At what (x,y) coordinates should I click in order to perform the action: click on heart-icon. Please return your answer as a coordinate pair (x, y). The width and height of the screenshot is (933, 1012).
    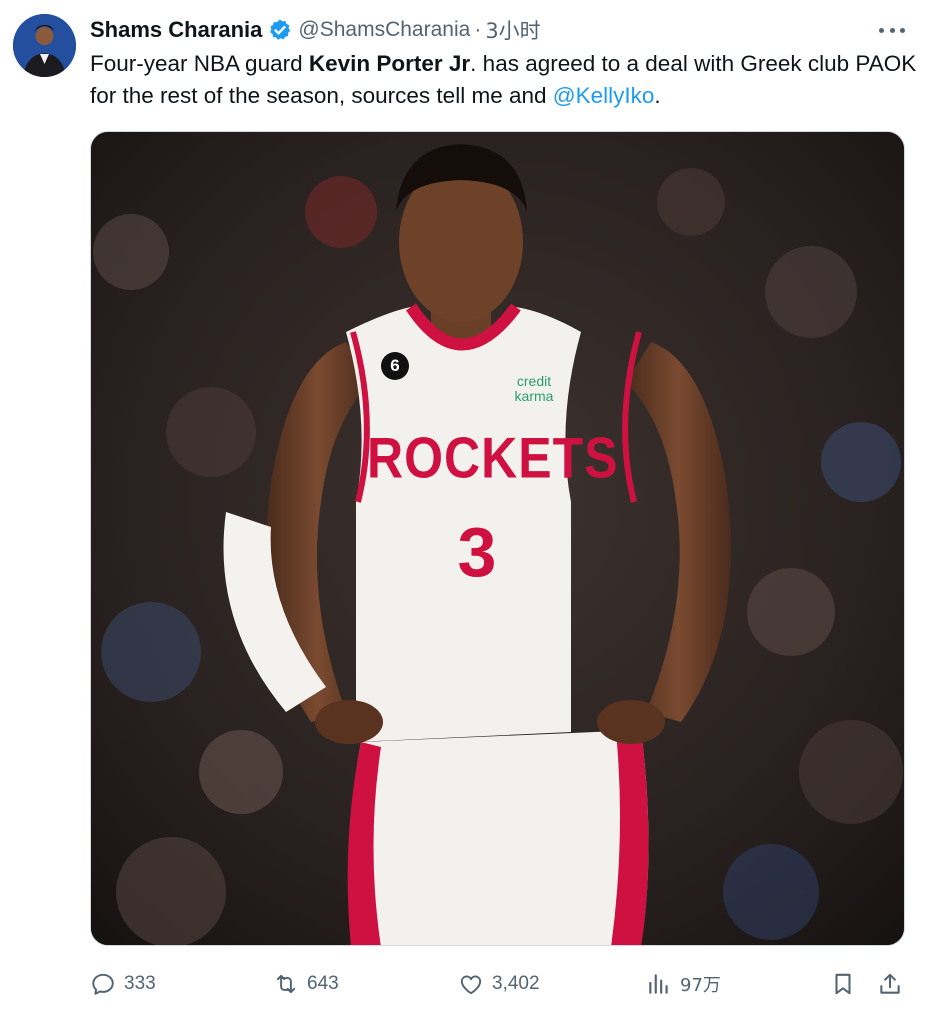
    Looking at the image, I should click on (471, 985).